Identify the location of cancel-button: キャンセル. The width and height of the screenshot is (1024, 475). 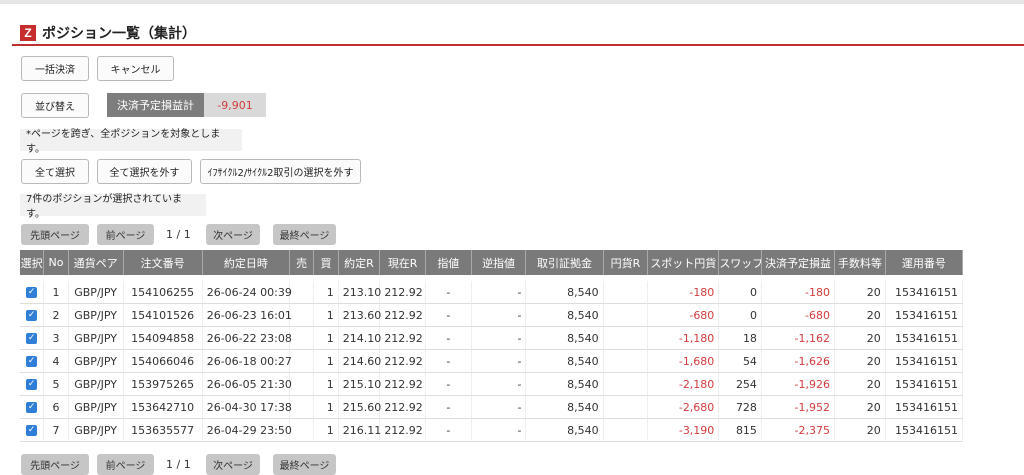
(135, 68).